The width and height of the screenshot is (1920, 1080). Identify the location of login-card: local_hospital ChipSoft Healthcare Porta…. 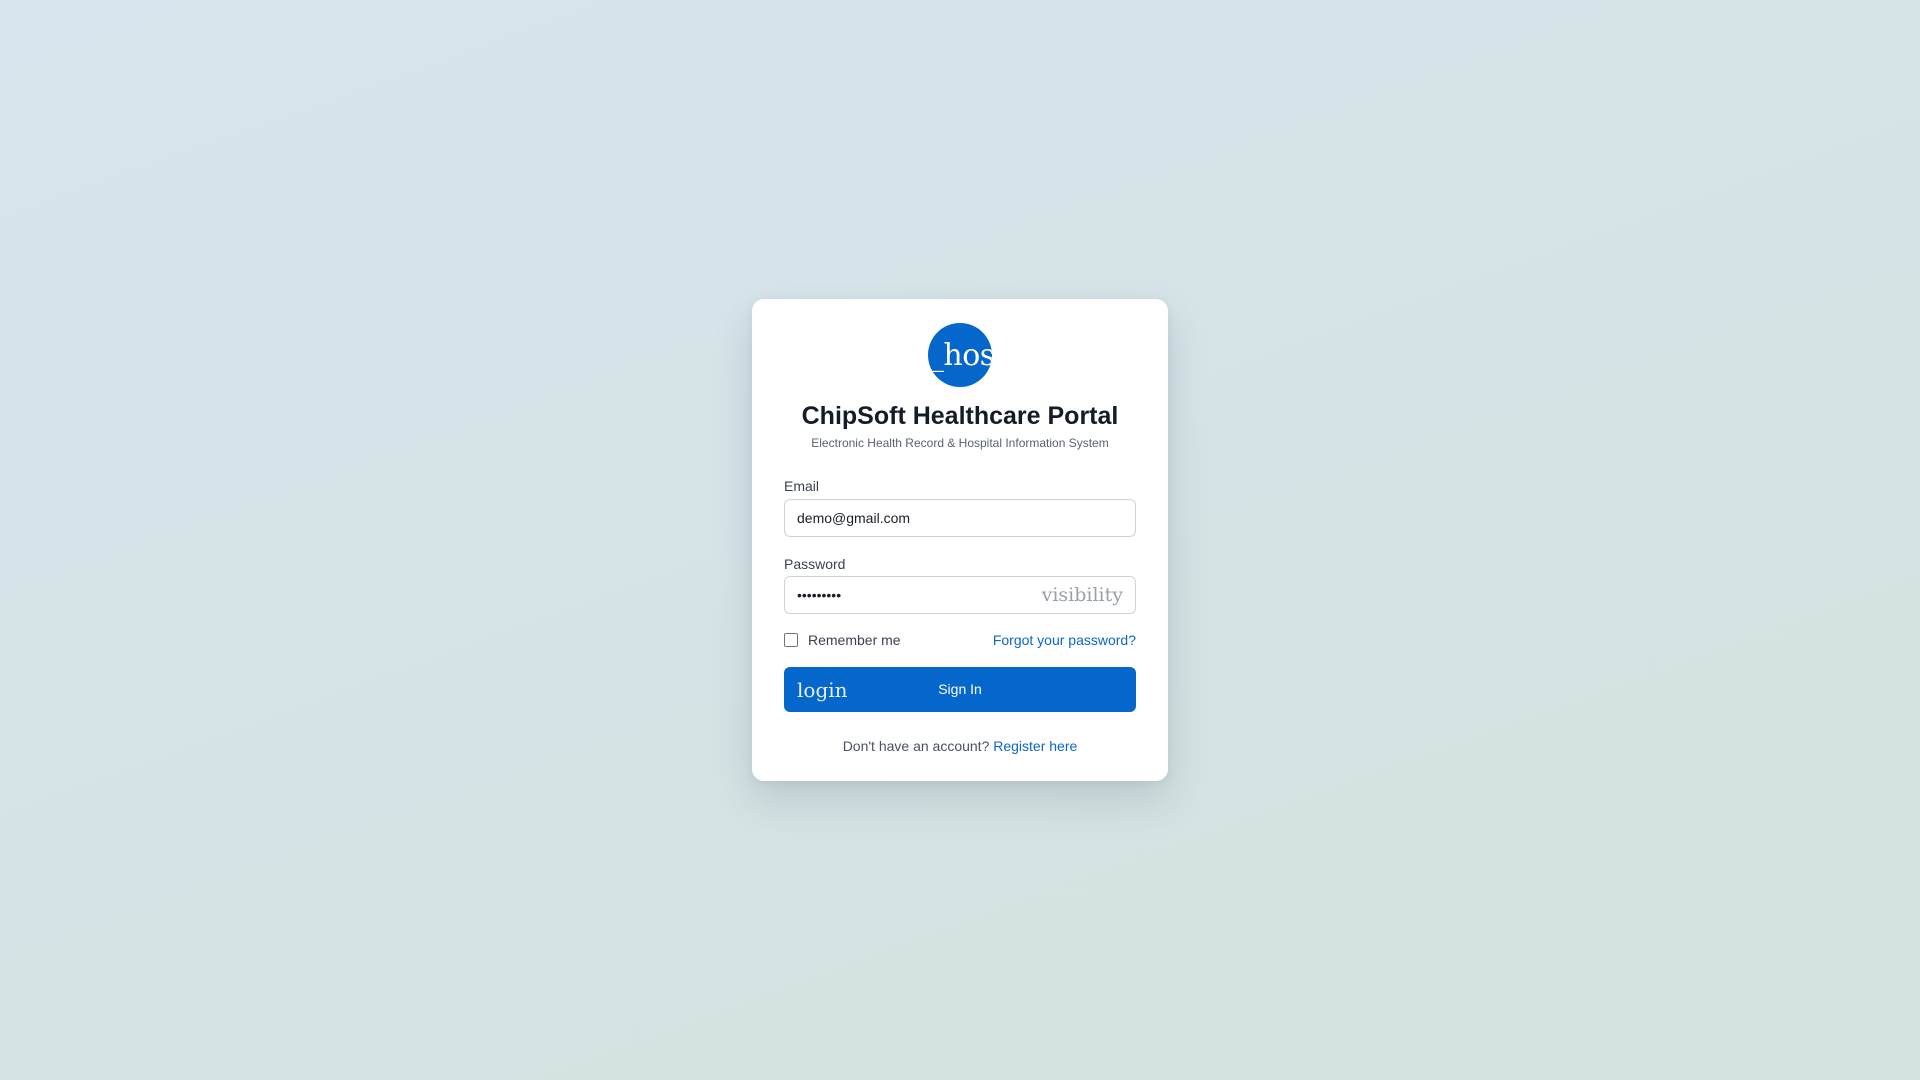
(960, 540).